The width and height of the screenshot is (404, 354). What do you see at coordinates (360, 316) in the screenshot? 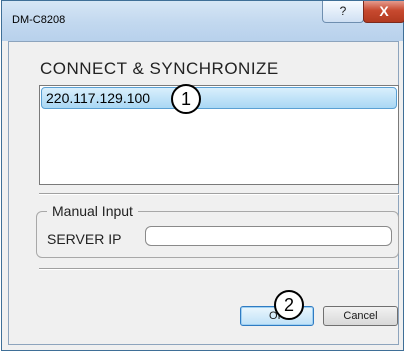
I see `cancel-button: Cancel` at bounding box center [360, 316].